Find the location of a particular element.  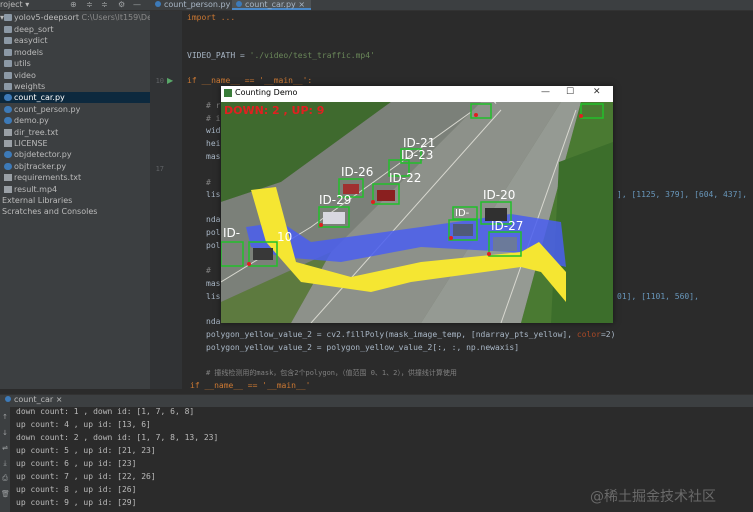

track-id-label: 10 is located at coordinates (284, 237).